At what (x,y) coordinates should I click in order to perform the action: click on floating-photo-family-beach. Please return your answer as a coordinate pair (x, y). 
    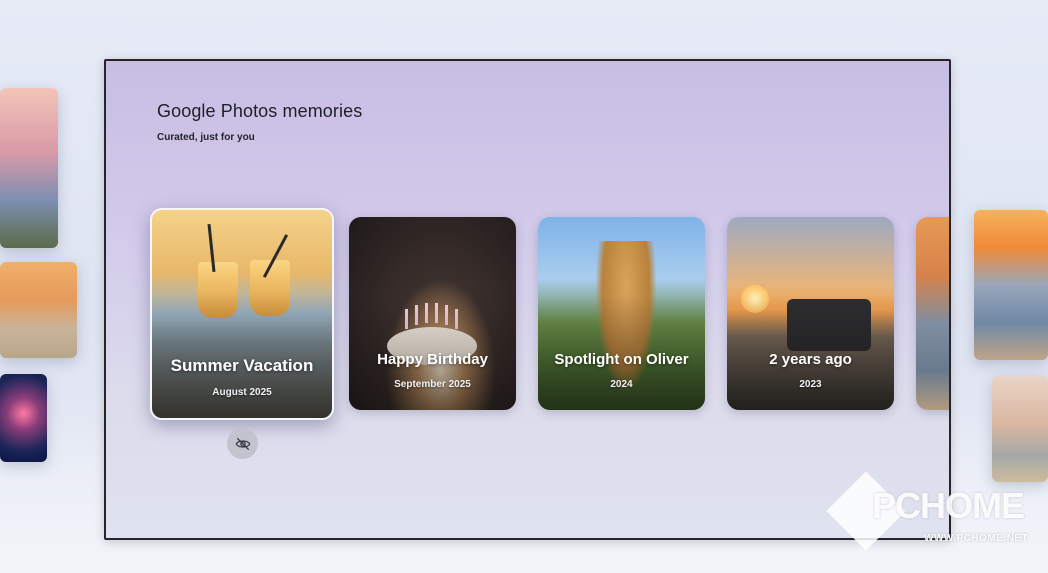
    Looking at the image, I should click on (38, 310).